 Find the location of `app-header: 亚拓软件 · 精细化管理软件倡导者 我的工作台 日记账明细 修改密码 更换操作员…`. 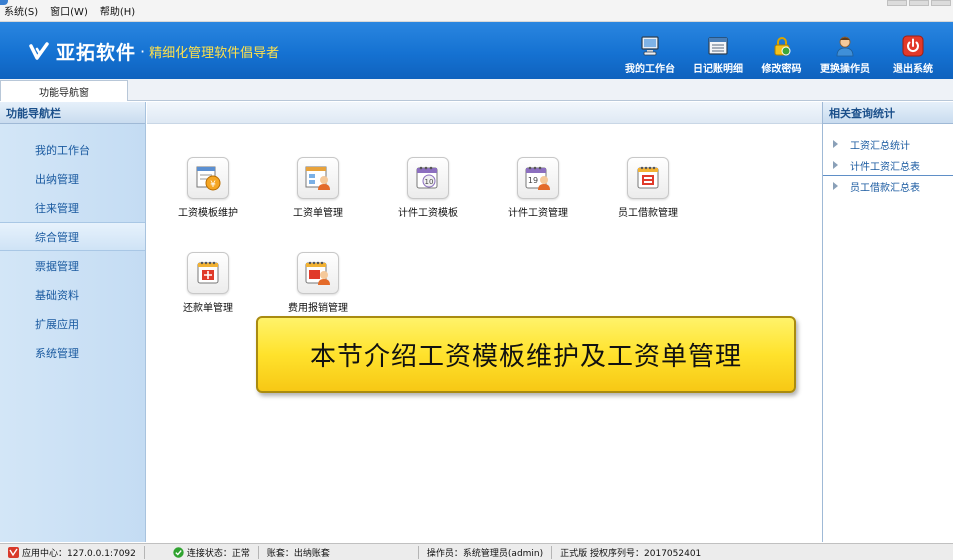

app-header: 亚拓软件 · 精细化管理软件倡导者 我的工作台 日记账明细 修改密码 更换操作员… is located at coordinates (476, 50).